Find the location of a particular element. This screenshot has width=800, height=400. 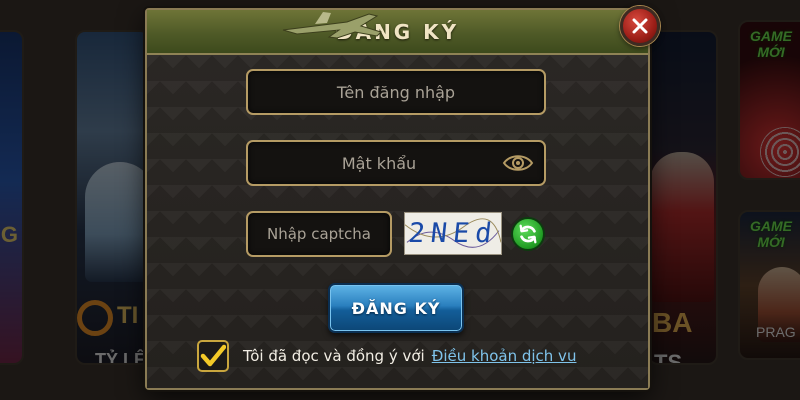

game-art is located at coordinates (780, 152).